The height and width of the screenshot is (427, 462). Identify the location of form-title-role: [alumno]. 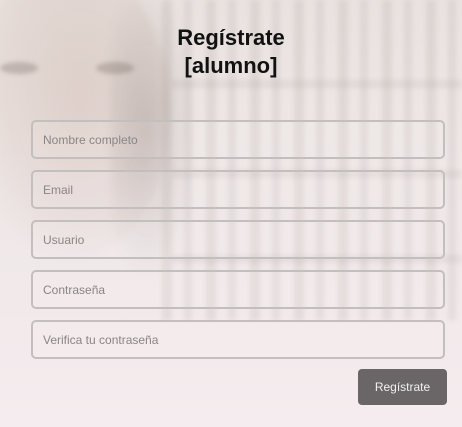
(231, 65).